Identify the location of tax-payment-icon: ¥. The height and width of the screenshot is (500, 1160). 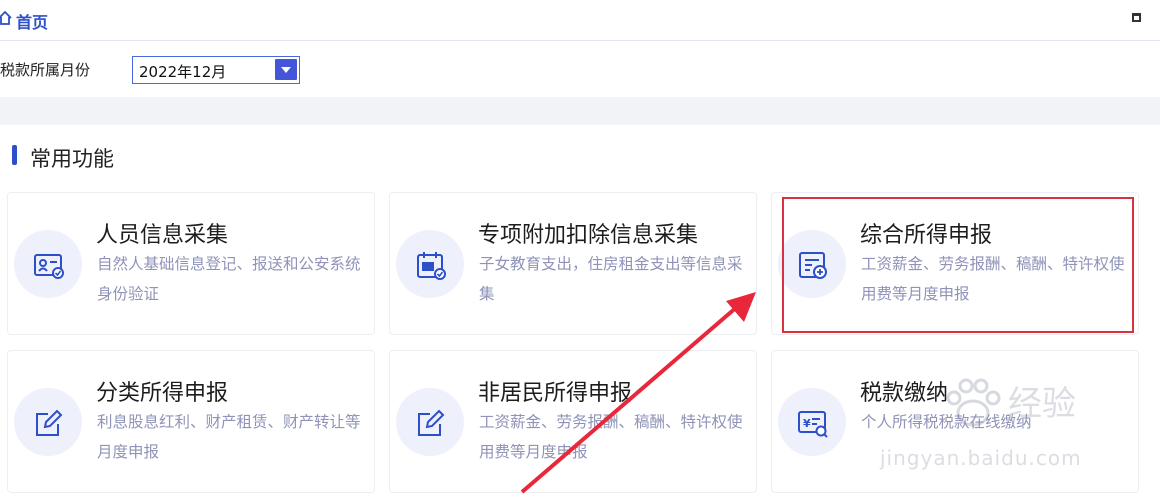
(813, 424).